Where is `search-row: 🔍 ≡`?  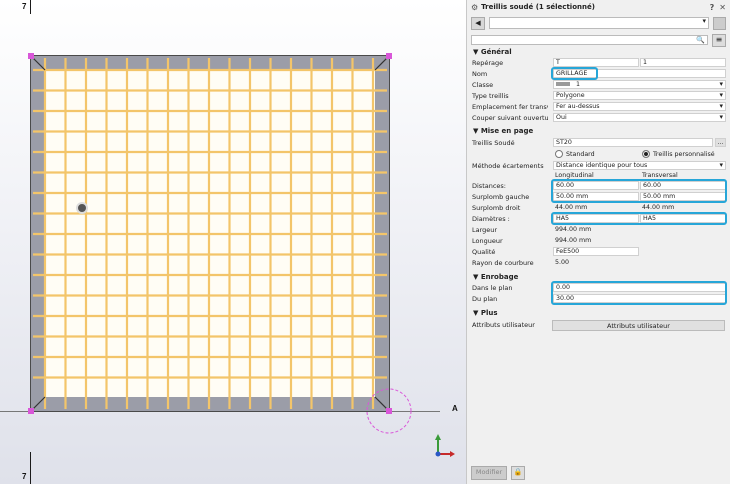 search-row: 🔍 ≡ is located at coordinates (598, 40).